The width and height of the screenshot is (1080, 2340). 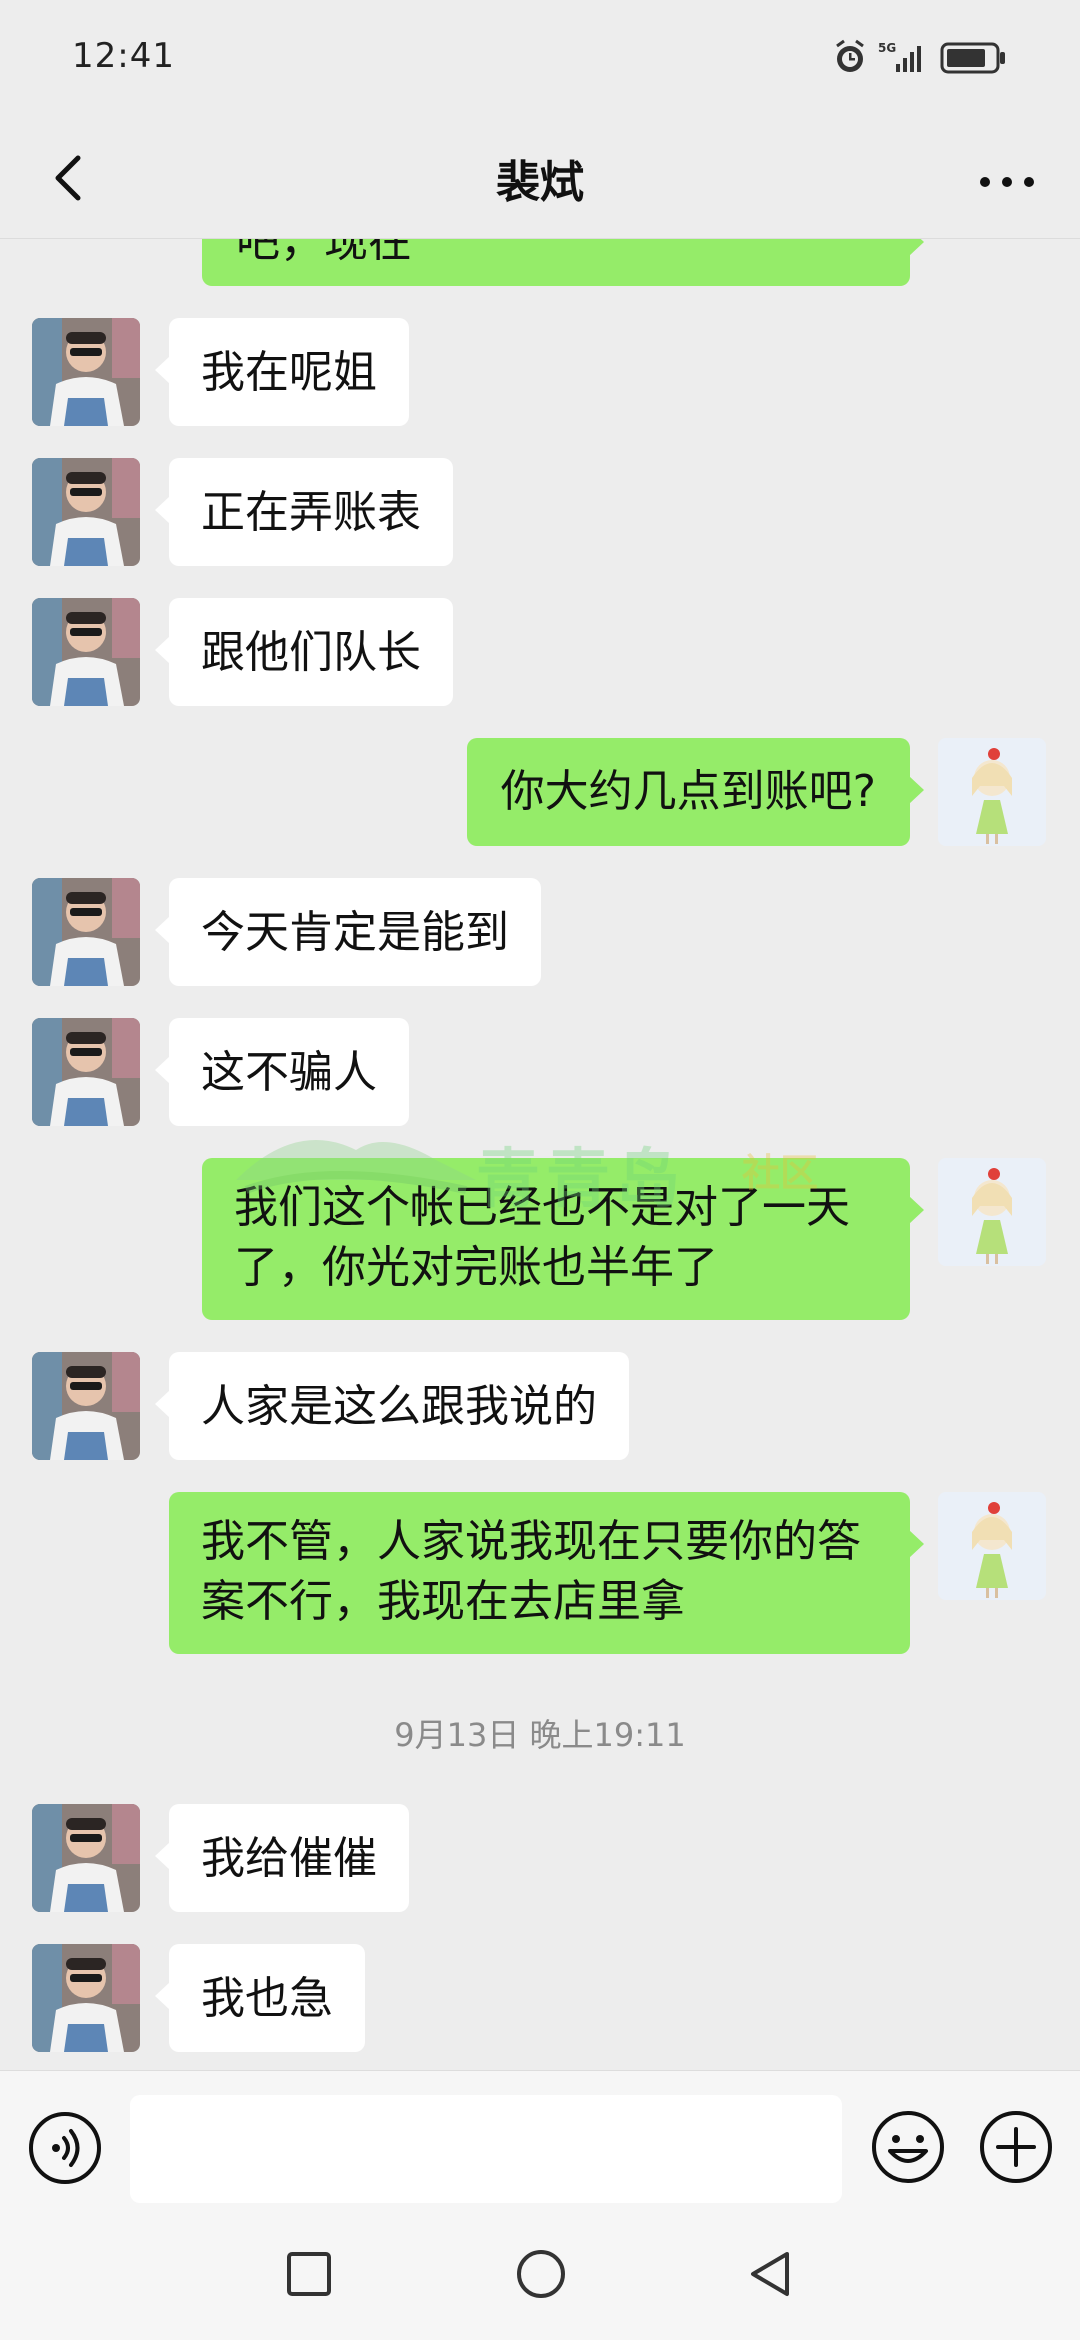 I want to click on chat-header: 裴烒, so click(x=540, y=179).